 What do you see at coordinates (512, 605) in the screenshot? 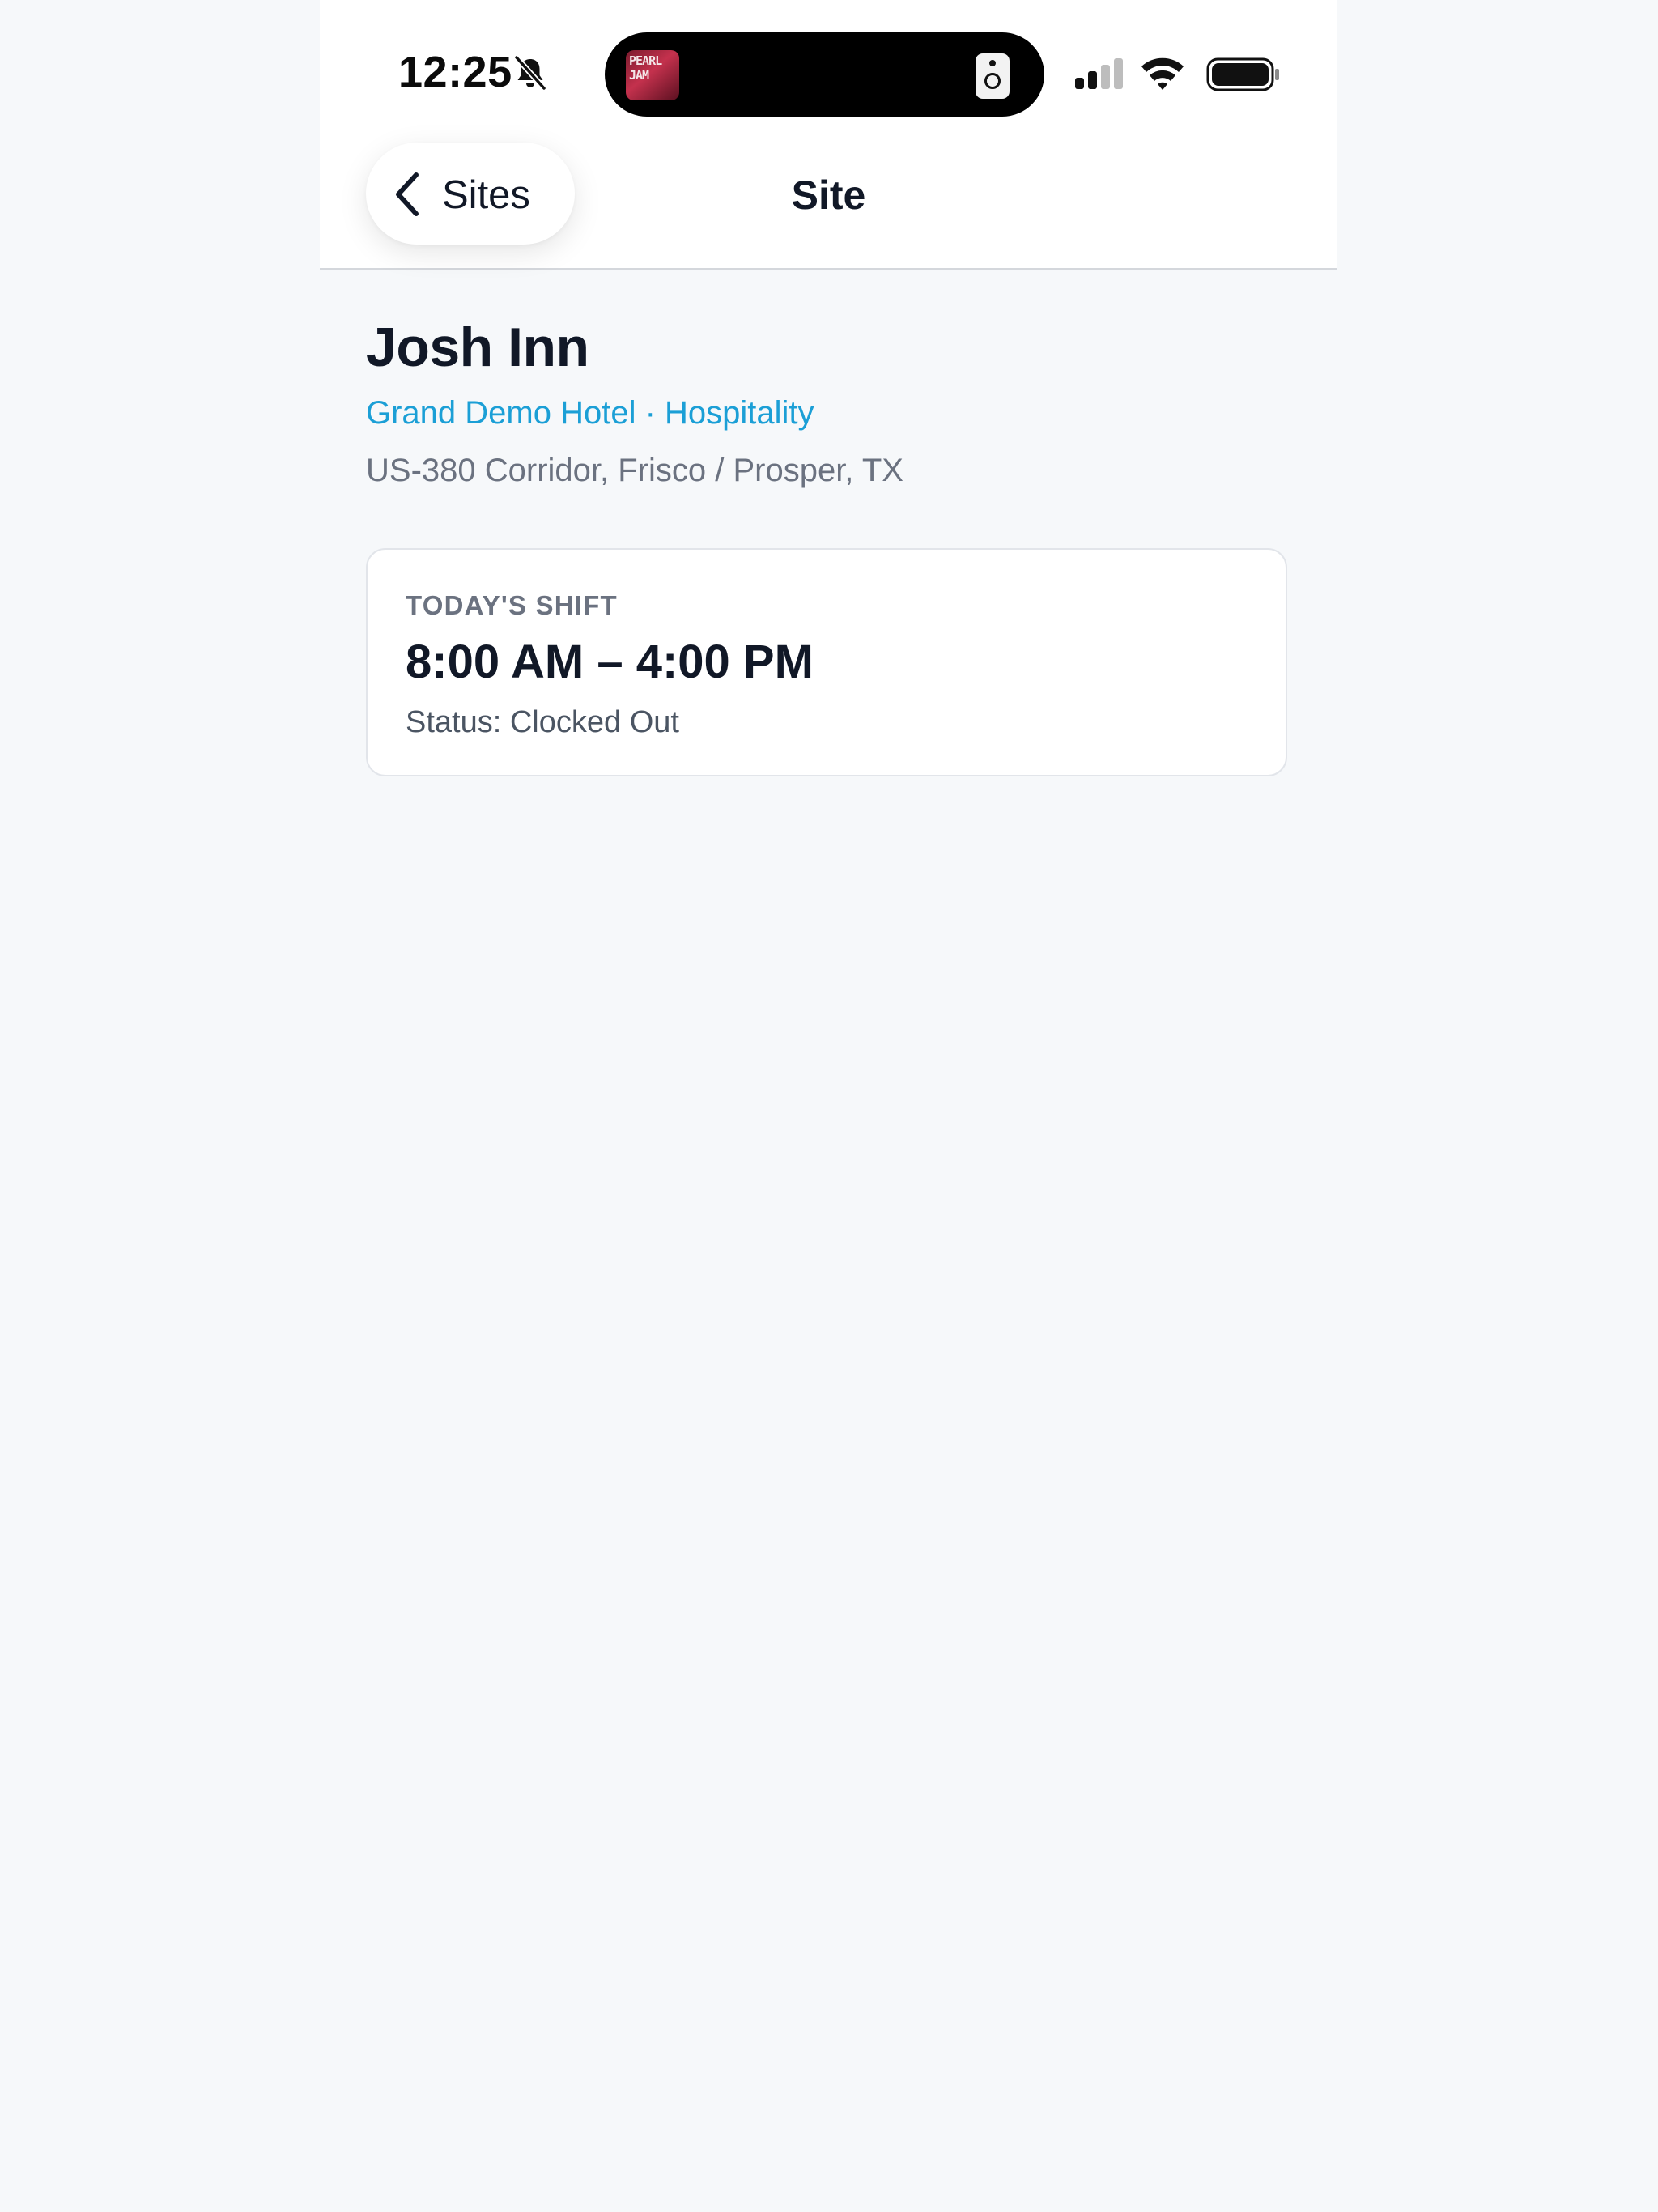
I see `shift-label: TODAY'S SHIFT` at bounding box center [512, 605].